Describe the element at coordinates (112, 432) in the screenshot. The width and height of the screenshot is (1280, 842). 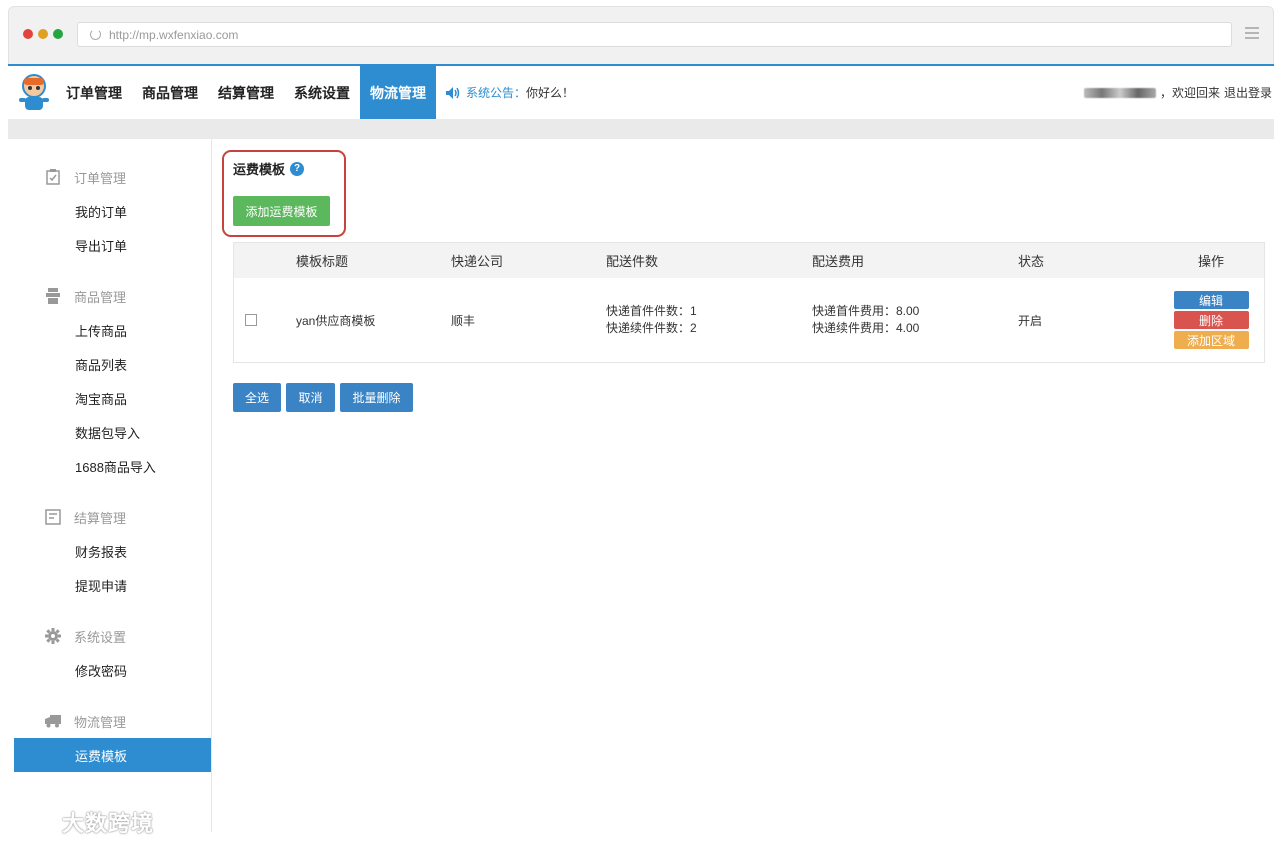
I see `sidebar-item-package-import: 数据包导入` at that location.